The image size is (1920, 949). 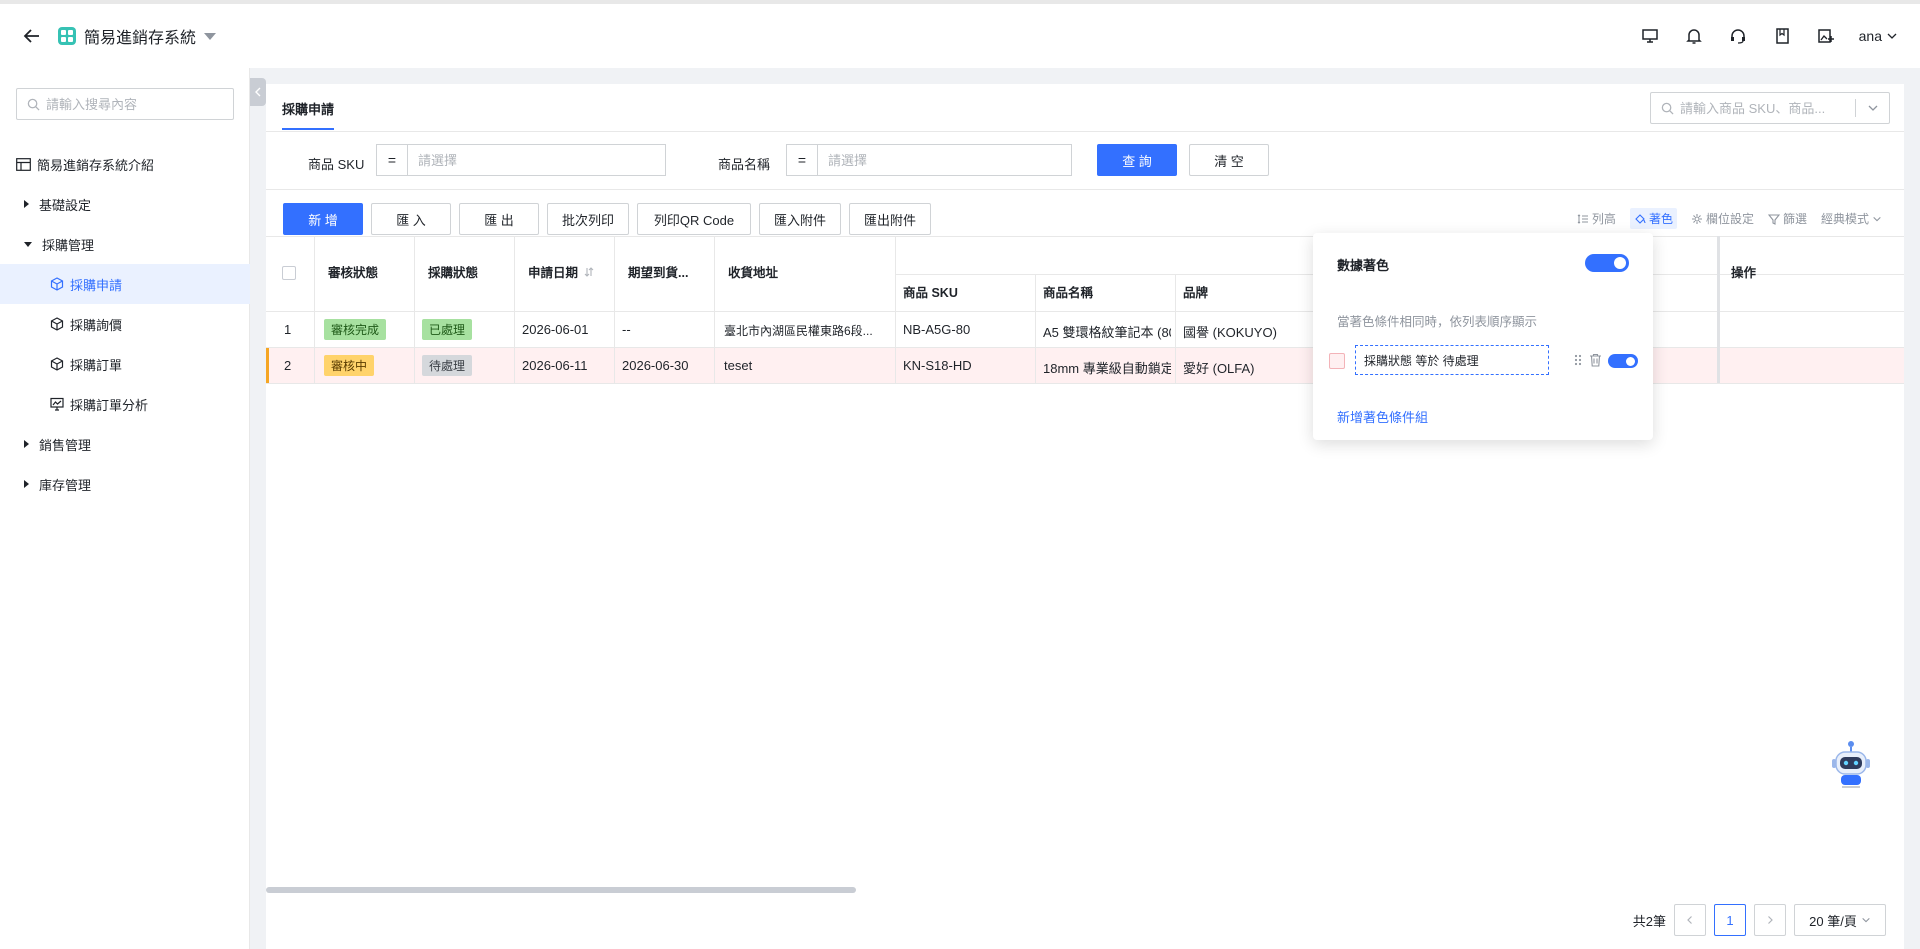 What do you see at coordinates (65, 485) in the screenshot?
I see `sidebar-group-label: 庫存管理` at bounding box center [65, 485].